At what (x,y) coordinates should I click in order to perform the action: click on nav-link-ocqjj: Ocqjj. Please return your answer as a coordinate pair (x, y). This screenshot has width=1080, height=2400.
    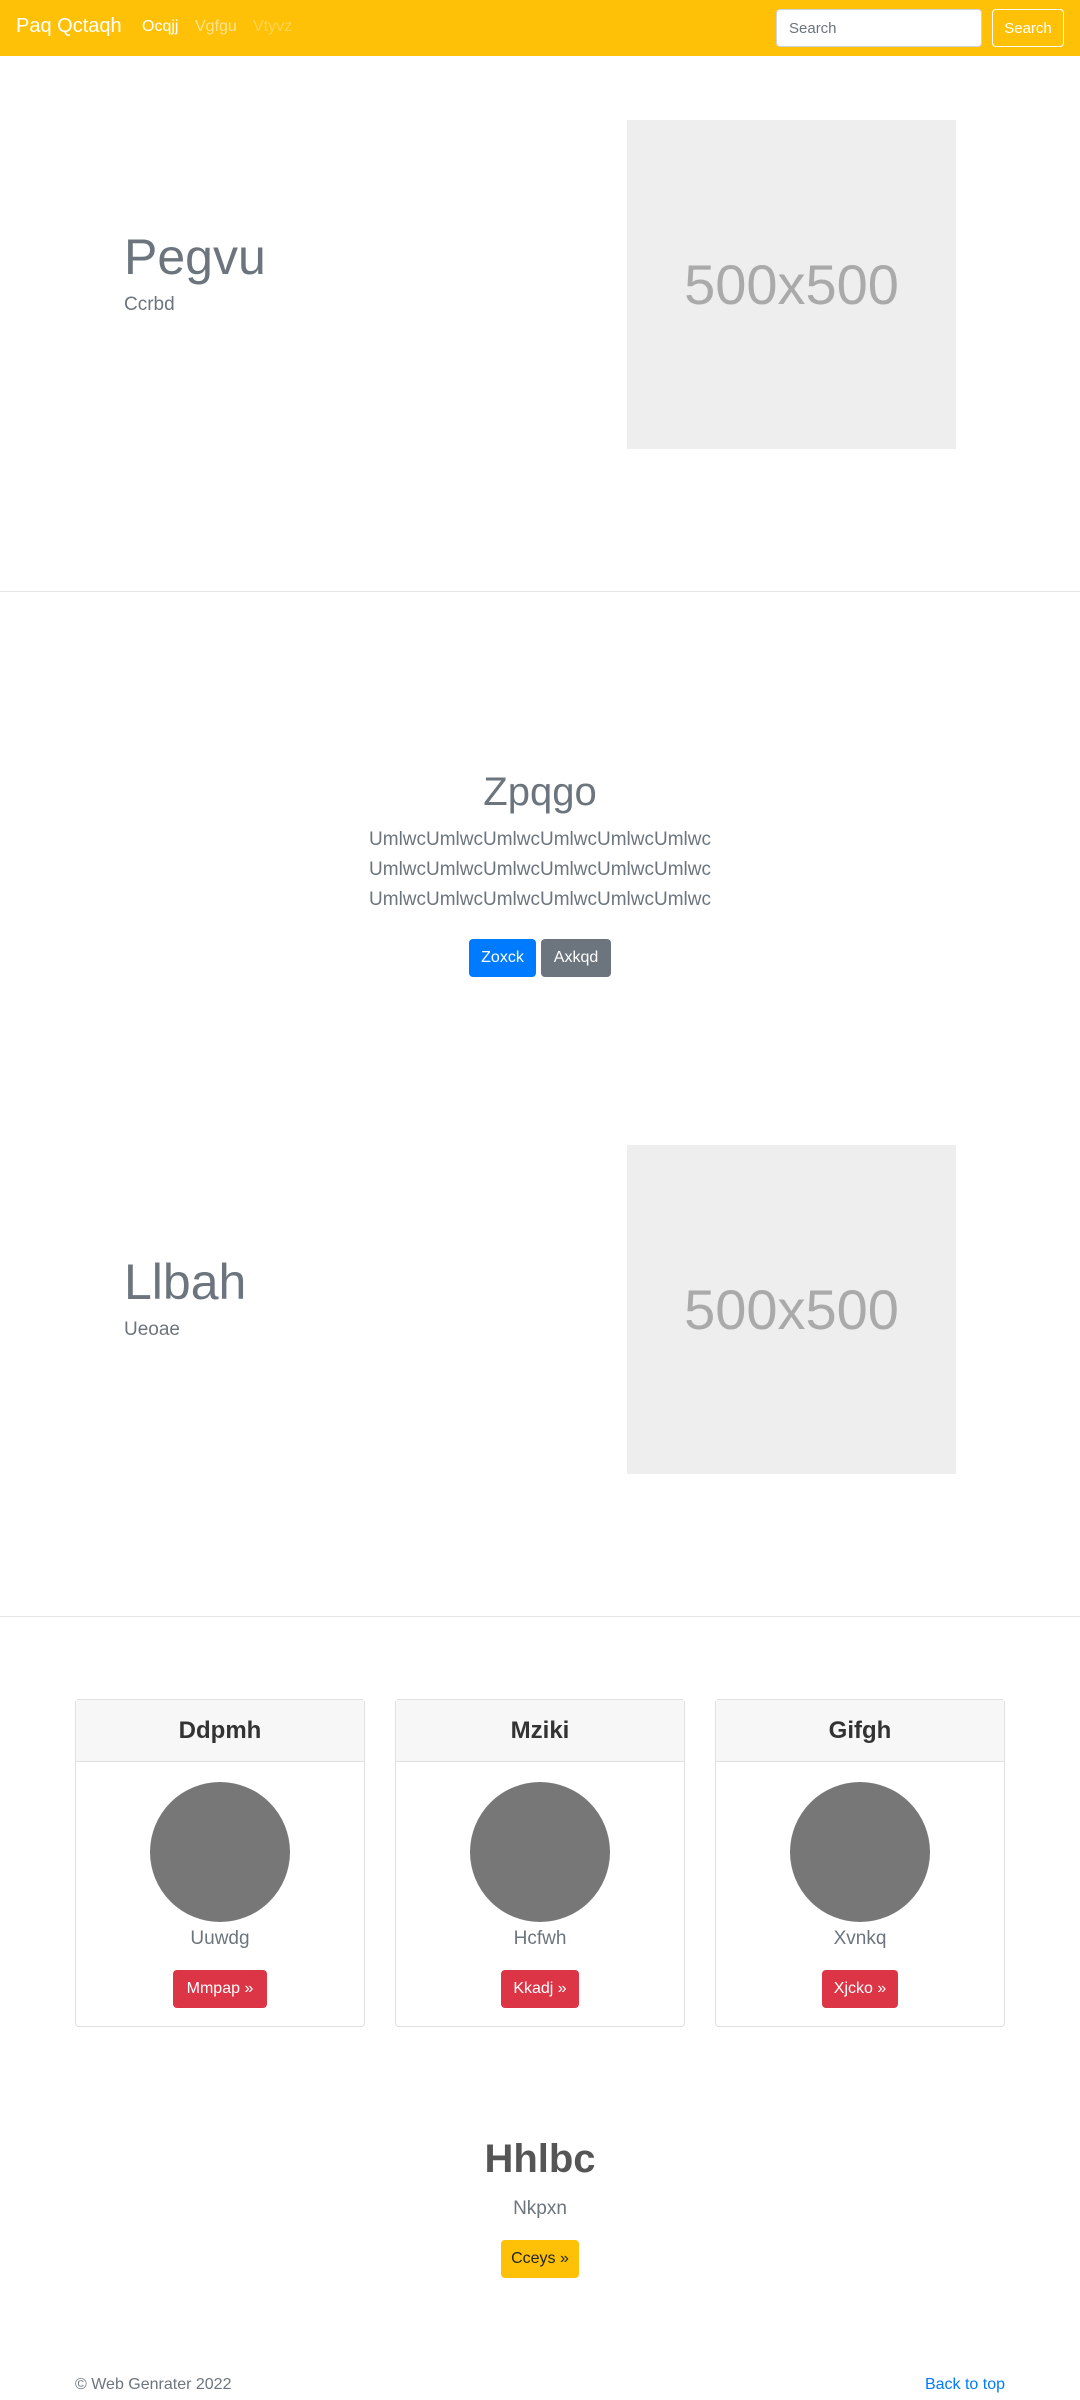
    Looking at the image, I should click on (160, 27).